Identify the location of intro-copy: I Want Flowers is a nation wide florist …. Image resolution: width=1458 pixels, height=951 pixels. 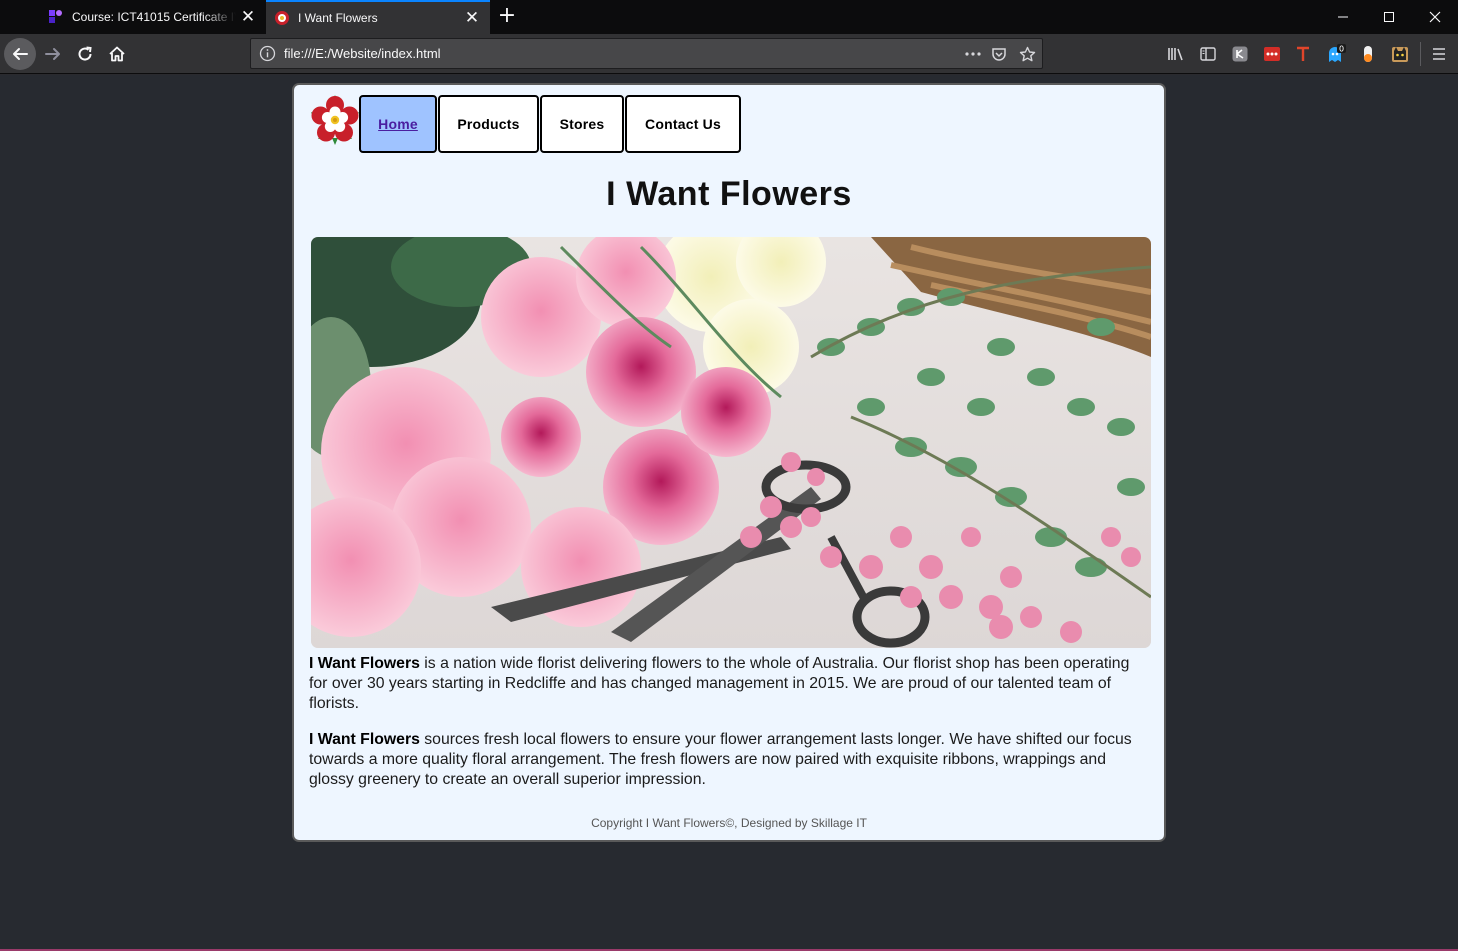
(729, 730).